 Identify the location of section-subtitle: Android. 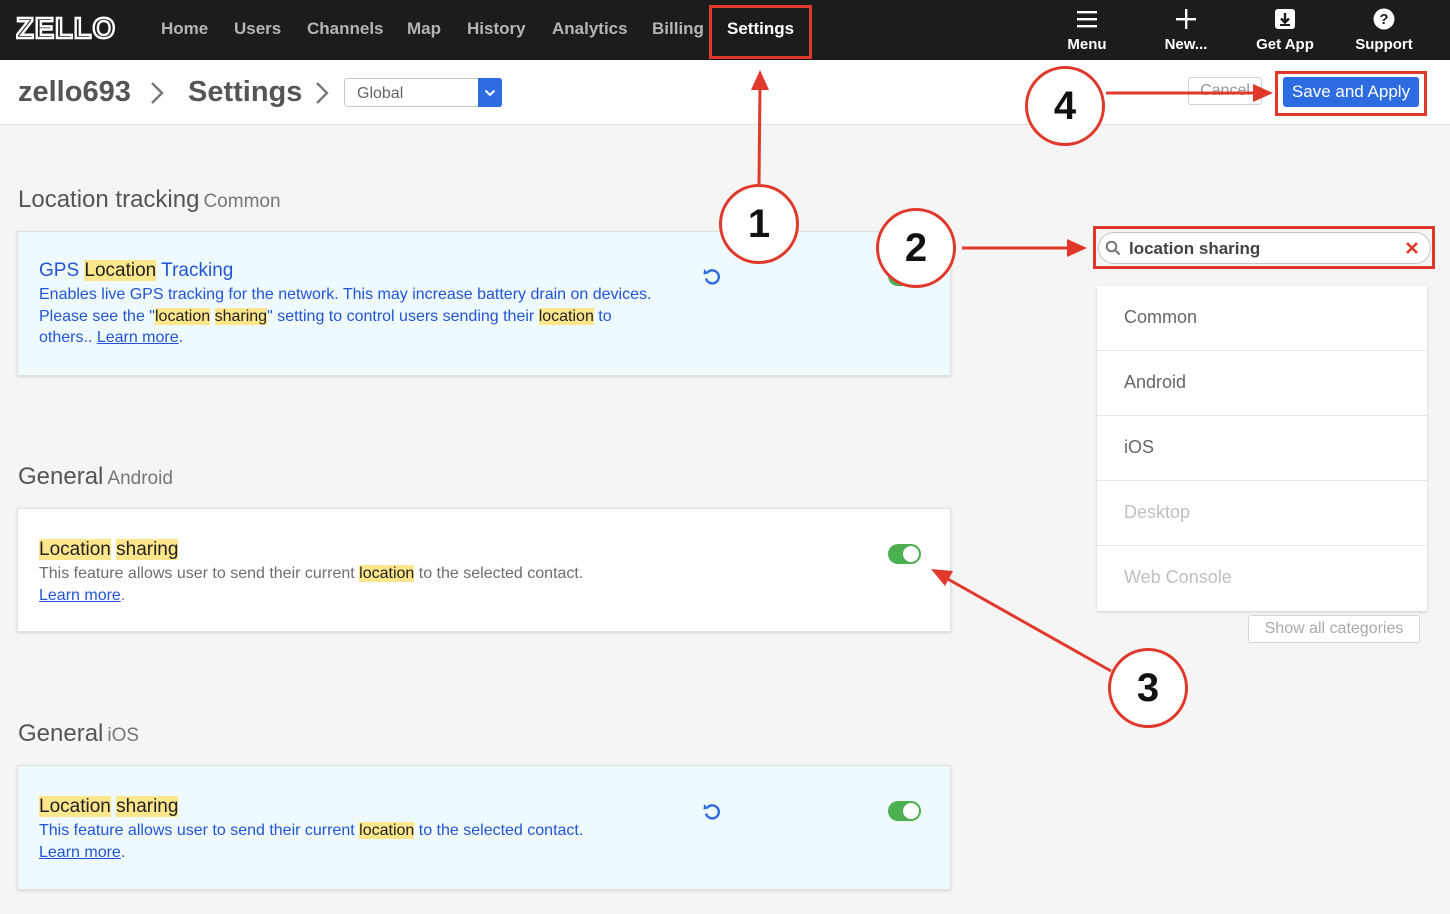
(140, 478).